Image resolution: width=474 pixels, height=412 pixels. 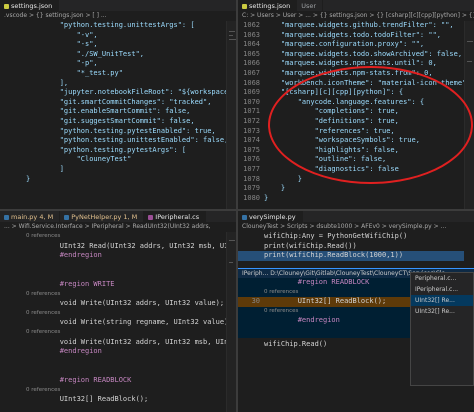 I want to click on code-text: UInt32[] ReadBlock();, so click(x=325, y=301).